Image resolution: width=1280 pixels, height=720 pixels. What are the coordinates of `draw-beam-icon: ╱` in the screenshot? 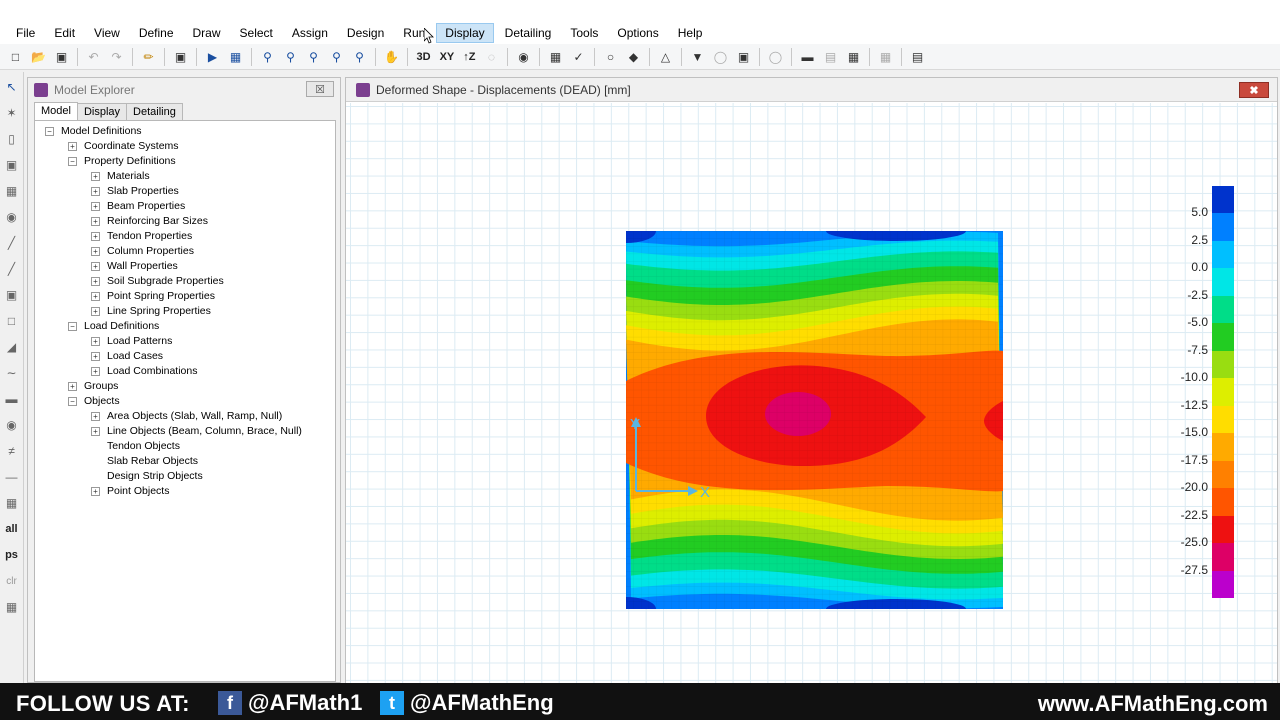 It's located at (12, 269).